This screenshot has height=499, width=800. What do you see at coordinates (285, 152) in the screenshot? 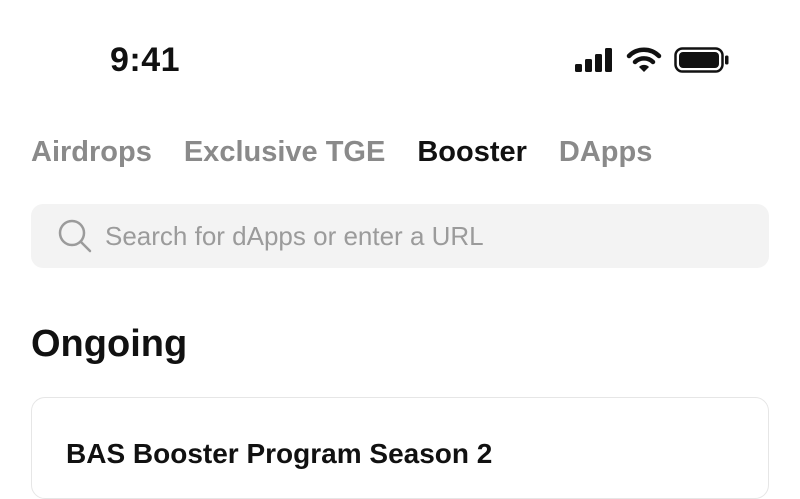
I see `tab-exclusive-tge: Exclusive TGE` at bounding box center [285, 152].